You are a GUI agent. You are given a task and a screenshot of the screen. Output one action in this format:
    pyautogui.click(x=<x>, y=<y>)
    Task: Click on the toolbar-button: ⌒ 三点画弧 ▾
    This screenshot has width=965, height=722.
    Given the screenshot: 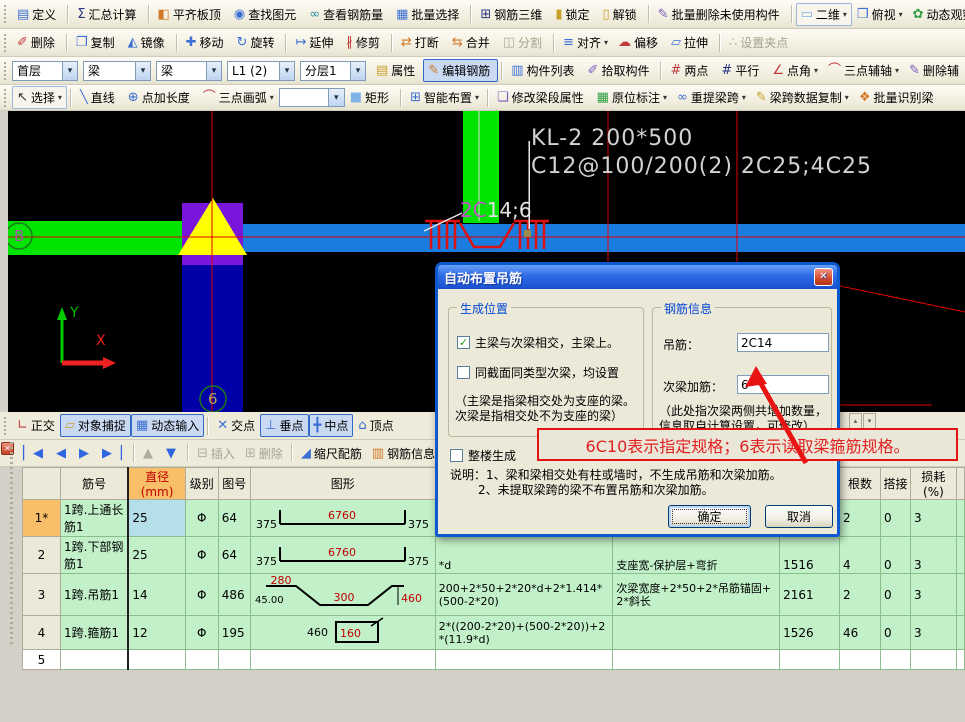 What is the action you would take?
    pyautogui.click(x=238, y=97)
    